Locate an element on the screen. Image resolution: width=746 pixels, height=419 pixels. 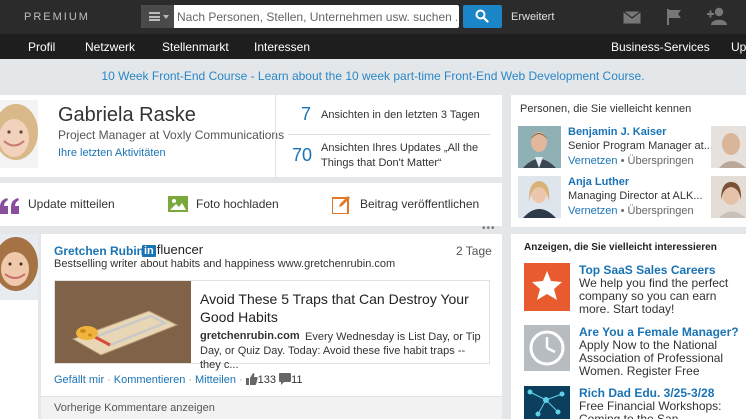
update-views-count: 70 is located at coordinates (302, 155).